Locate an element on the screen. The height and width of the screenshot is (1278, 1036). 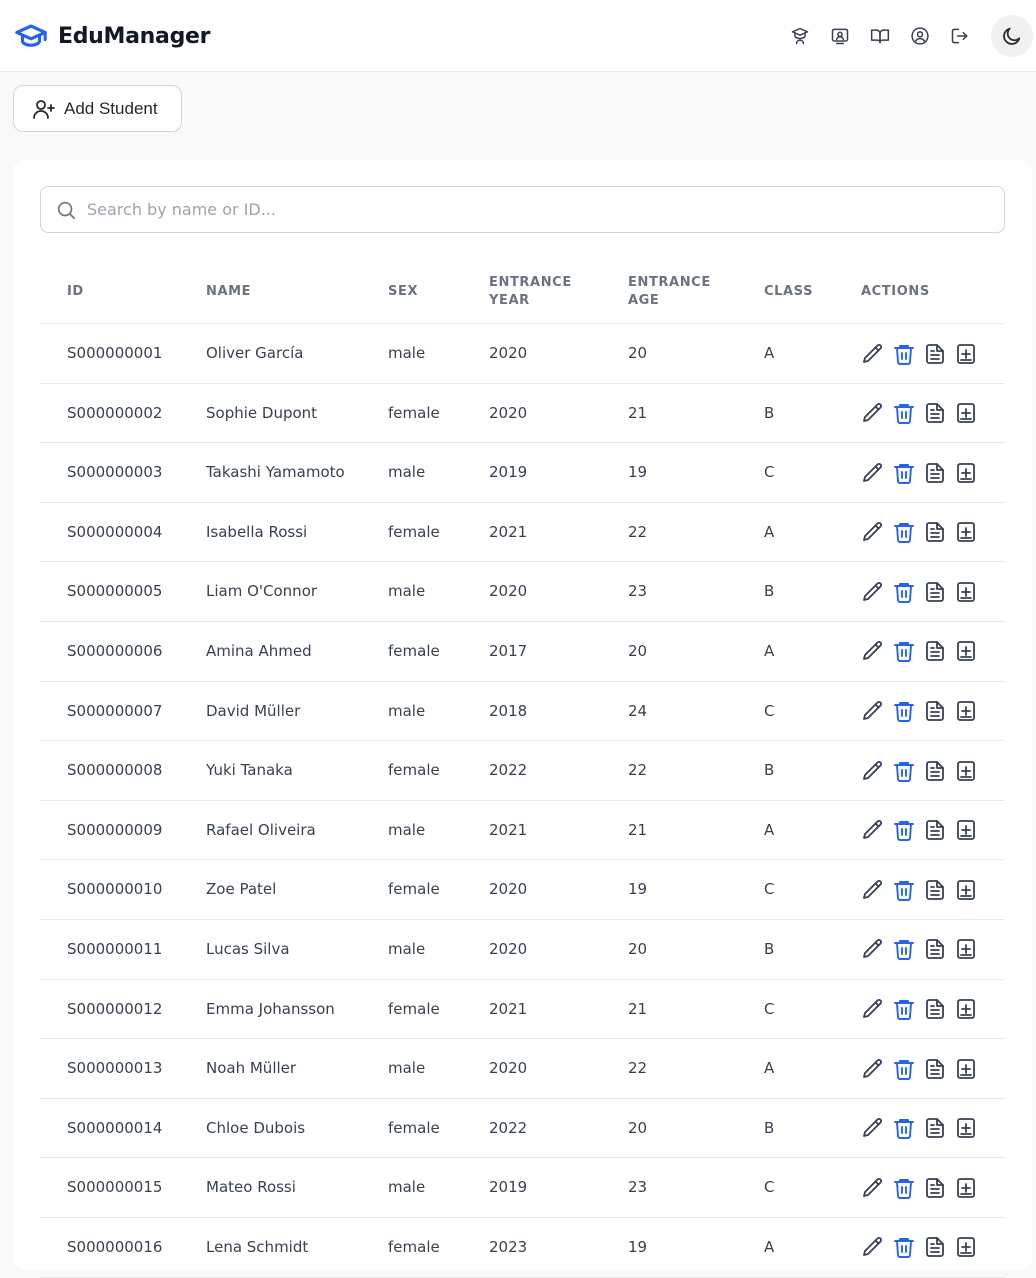
cell-id: S000000001 is located at coordinates (115, 353).